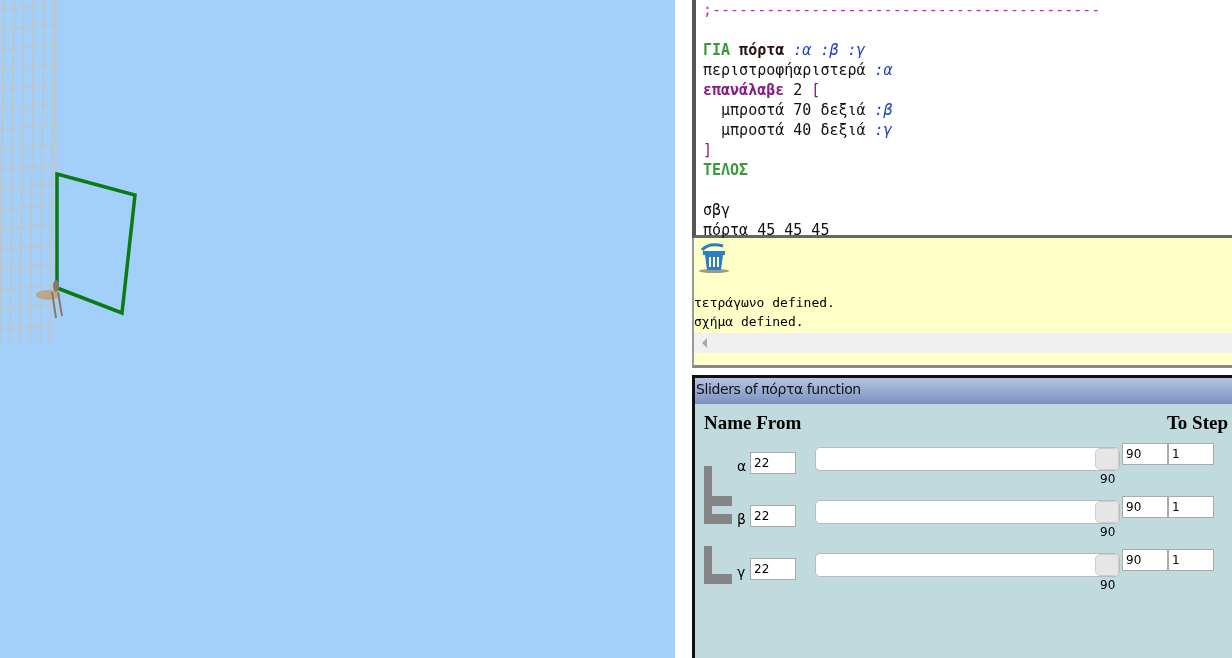 The image size is (1232, 658). What do you see at coordinates (742, 519) in the screenshot?
I see `parameter-name: β` at bounding box center [742, 519].